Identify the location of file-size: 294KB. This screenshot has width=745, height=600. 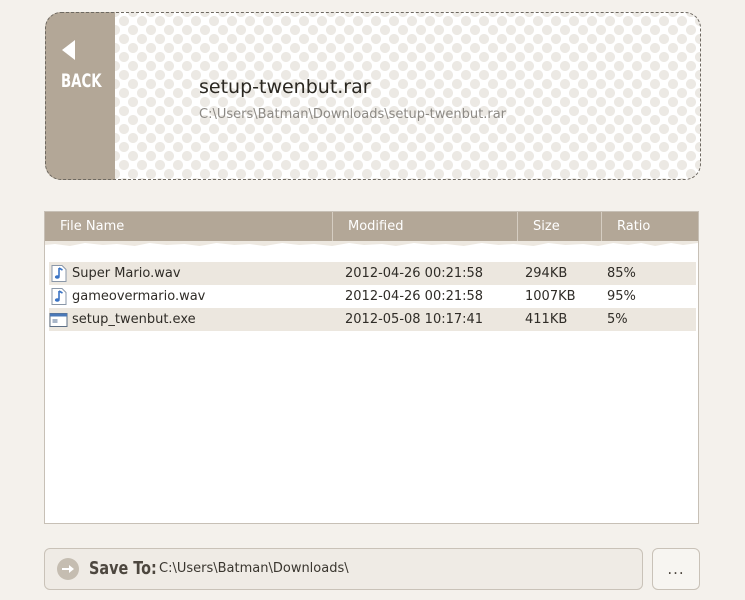
(546, 273).